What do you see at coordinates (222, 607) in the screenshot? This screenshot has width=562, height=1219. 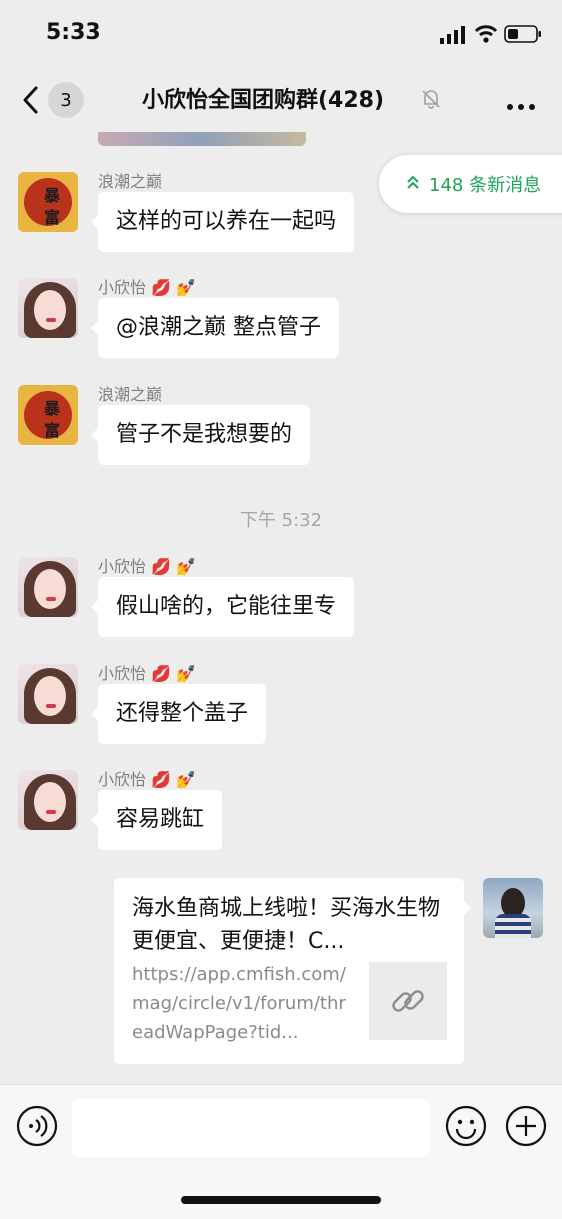 I see `message-bubble: 假山啥的，它能往里专` at bounding box center [222, 607].